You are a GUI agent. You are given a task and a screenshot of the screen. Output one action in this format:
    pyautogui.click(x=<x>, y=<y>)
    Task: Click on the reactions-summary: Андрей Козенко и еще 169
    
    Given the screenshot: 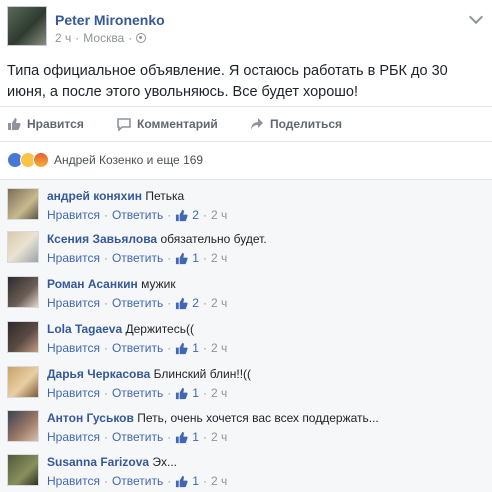 What is the action you would take?
    pyautogui.click(x=105, y=160)
    